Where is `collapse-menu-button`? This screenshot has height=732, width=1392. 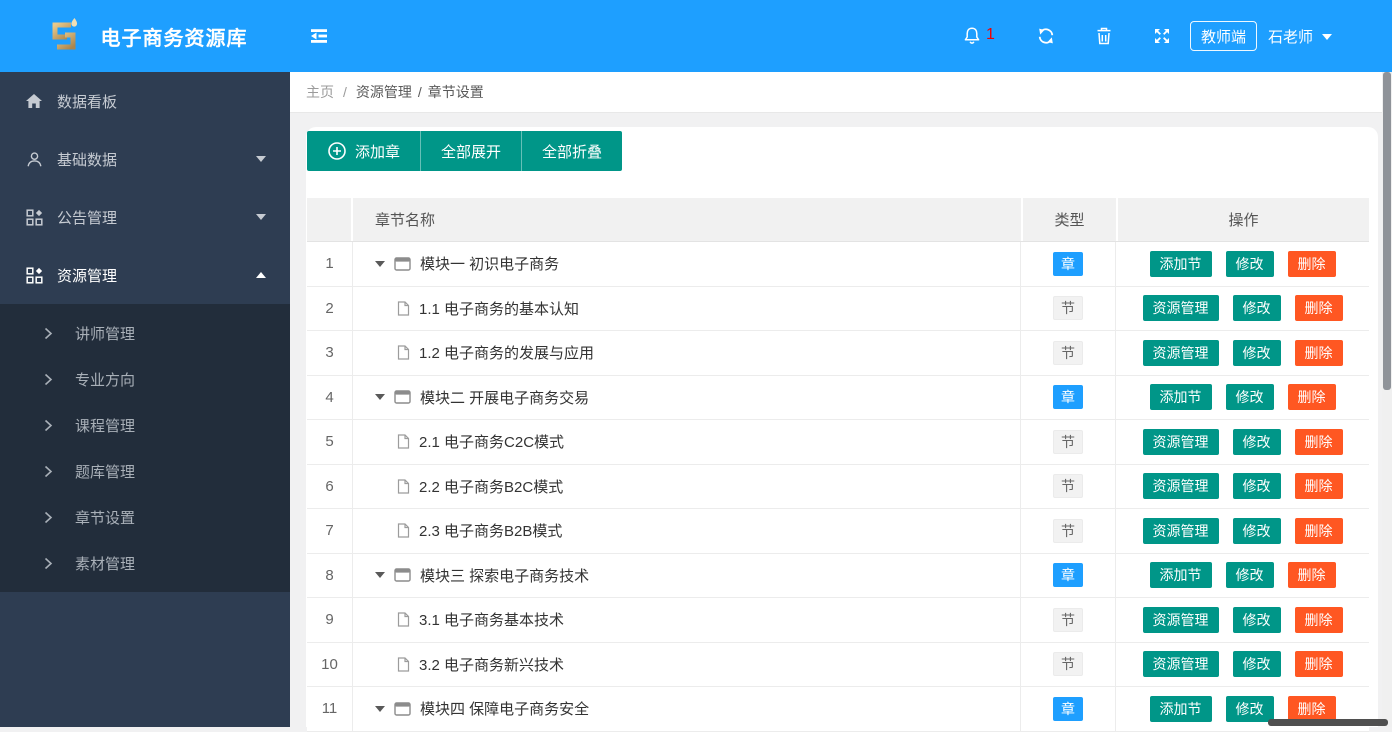 collapse-menu-button is located at coordinates (319, 38).